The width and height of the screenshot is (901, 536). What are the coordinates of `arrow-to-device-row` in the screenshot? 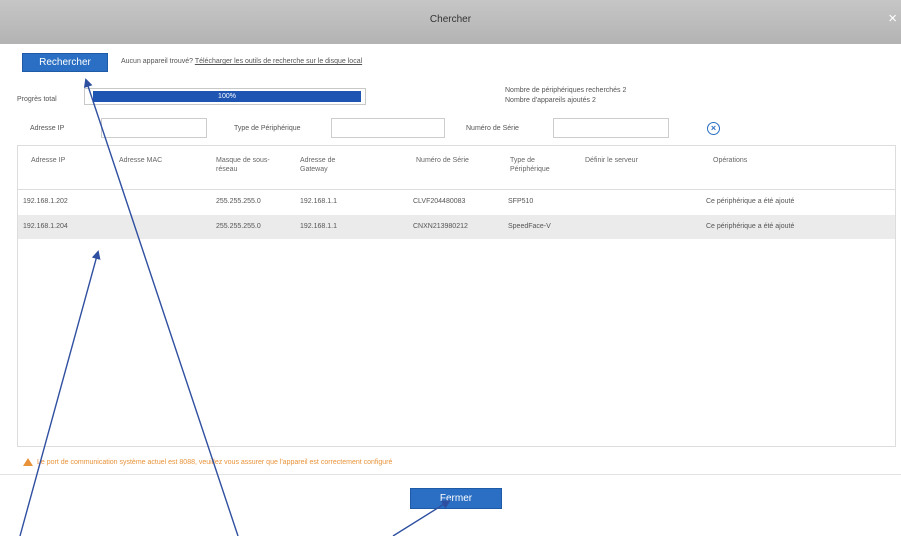 It's located at (60, 393).